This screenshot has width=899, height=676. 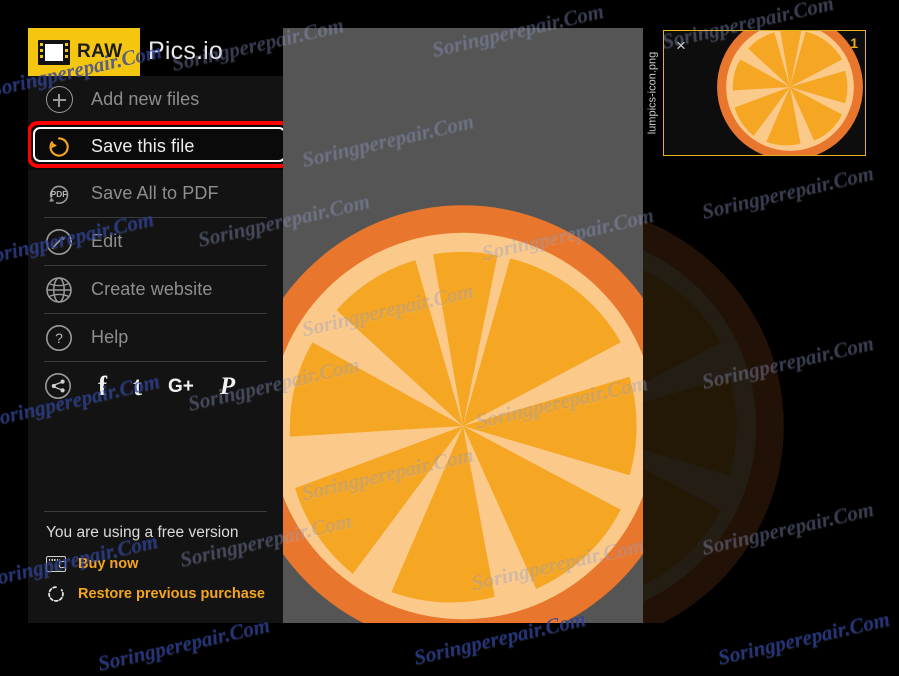 What do you see at coordinates (56, 594) in the screenshot?
I see `restore-circular-arrow-icon` at bounding box center [56, 594].